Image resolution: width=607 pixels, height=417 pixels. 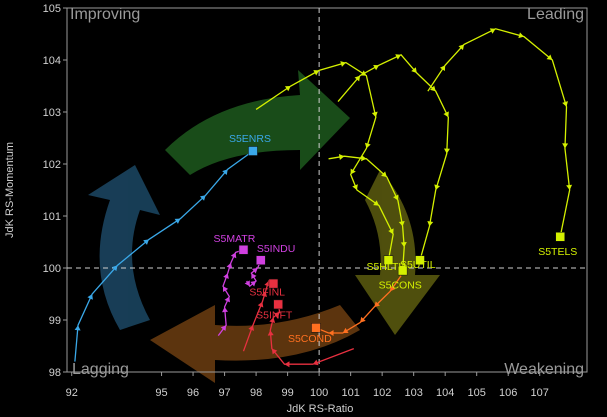 What do you see at coordinates (310, 339) in the screenshot?
I see `series-label-s5cond: S5COND` at bounding box center [310, 339].